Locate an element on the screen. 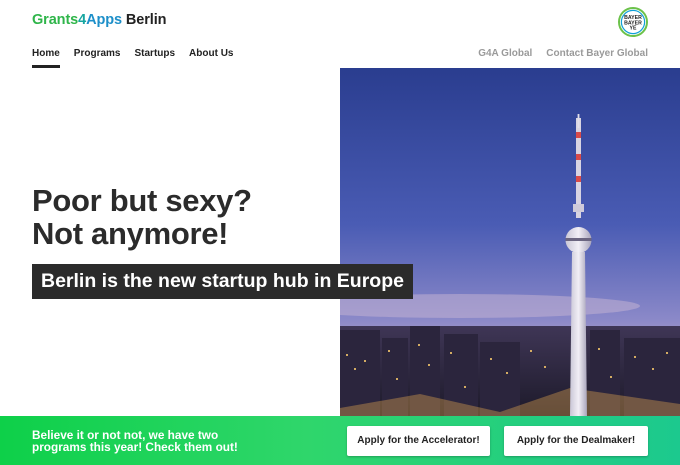 The height and width of the screenshot is (465, 680). apply-accelerator-button: Apply for the Accelerator! is located at coordinates (418, 441).